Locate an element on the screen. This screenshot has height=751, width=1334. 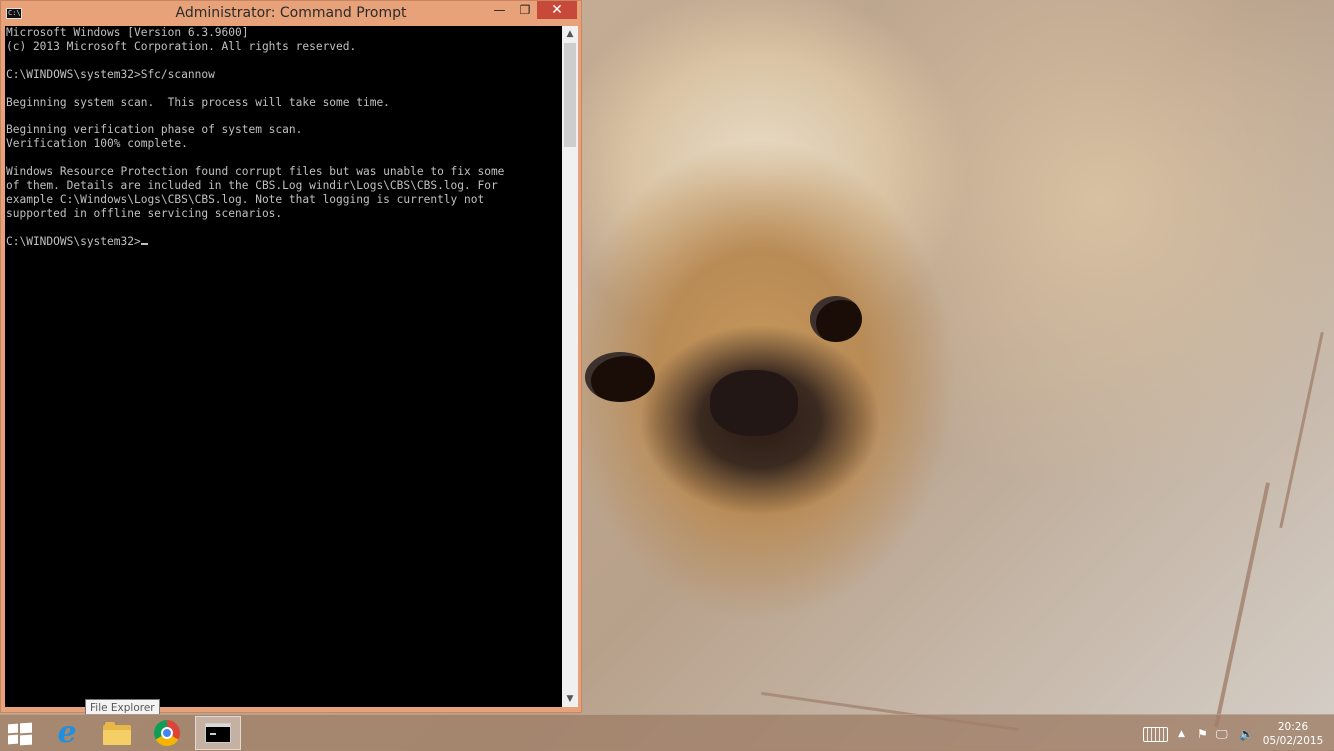
maximize-button: ❐ is located at coordinates (525, 10).